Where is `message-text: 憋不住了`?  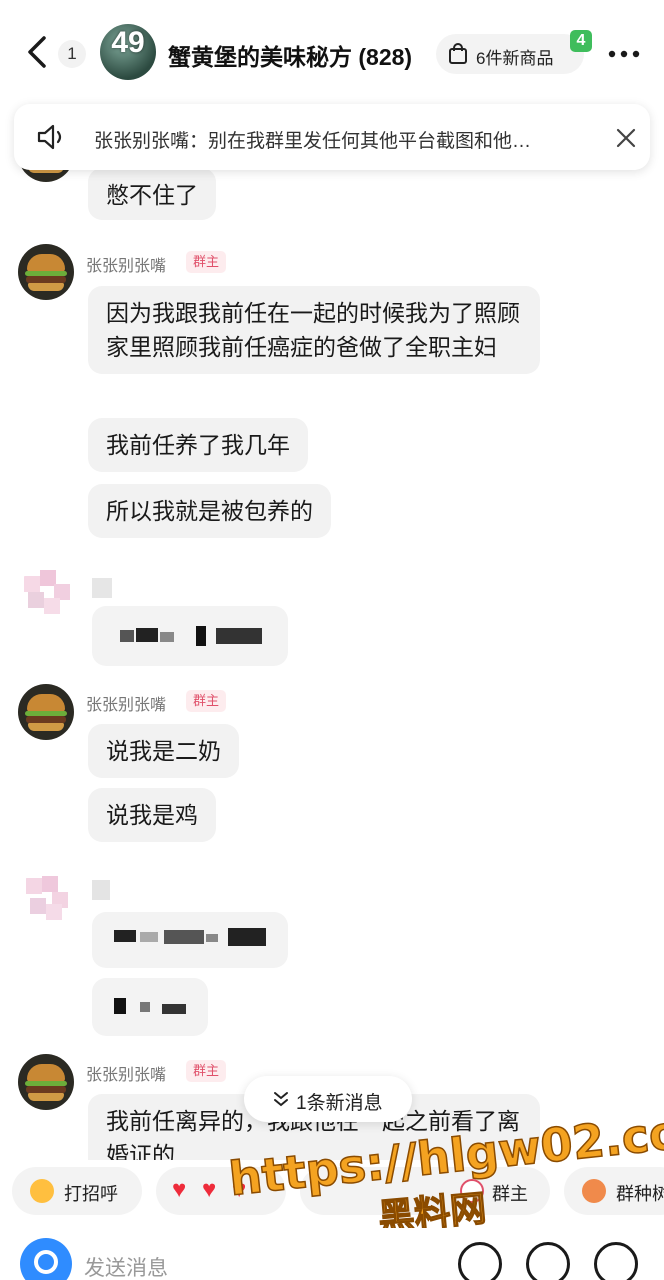
message-text: 憋不住了 is located at coordinates (152, 195).